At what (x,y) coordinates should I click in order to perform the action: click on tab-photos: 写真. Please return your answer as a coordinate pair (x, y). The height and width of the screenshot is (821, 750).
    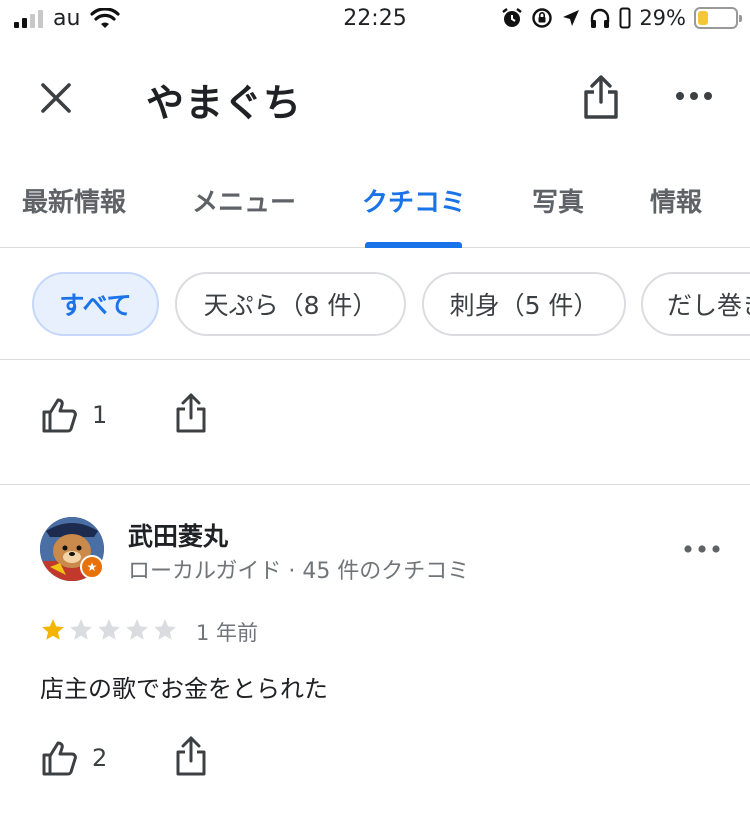
    Looking at the image, I should click on (558, 200).